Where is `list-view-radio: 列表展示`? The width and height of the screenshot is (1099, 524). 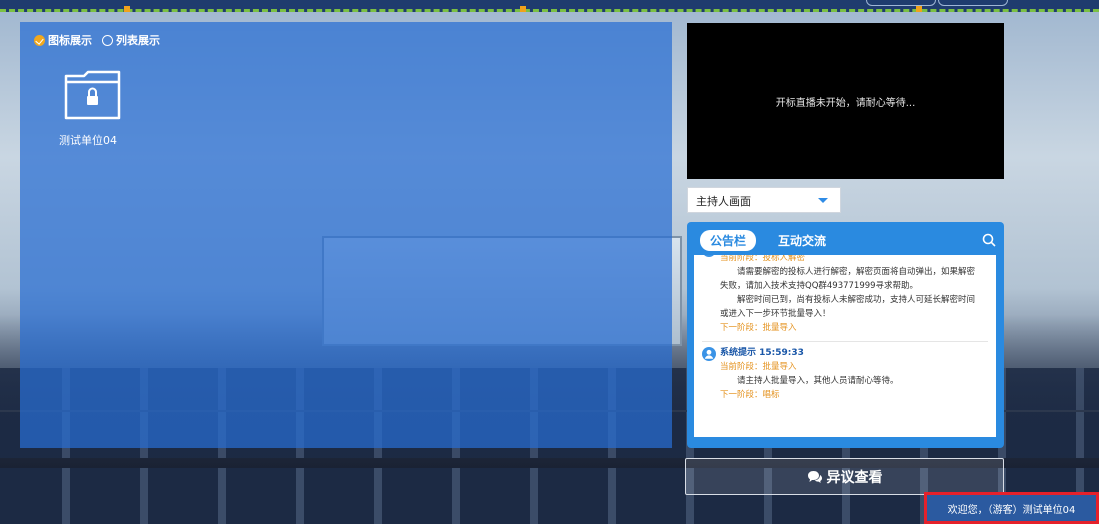 list-view-radio: 列表展示 is located at coordinates (131, 40).